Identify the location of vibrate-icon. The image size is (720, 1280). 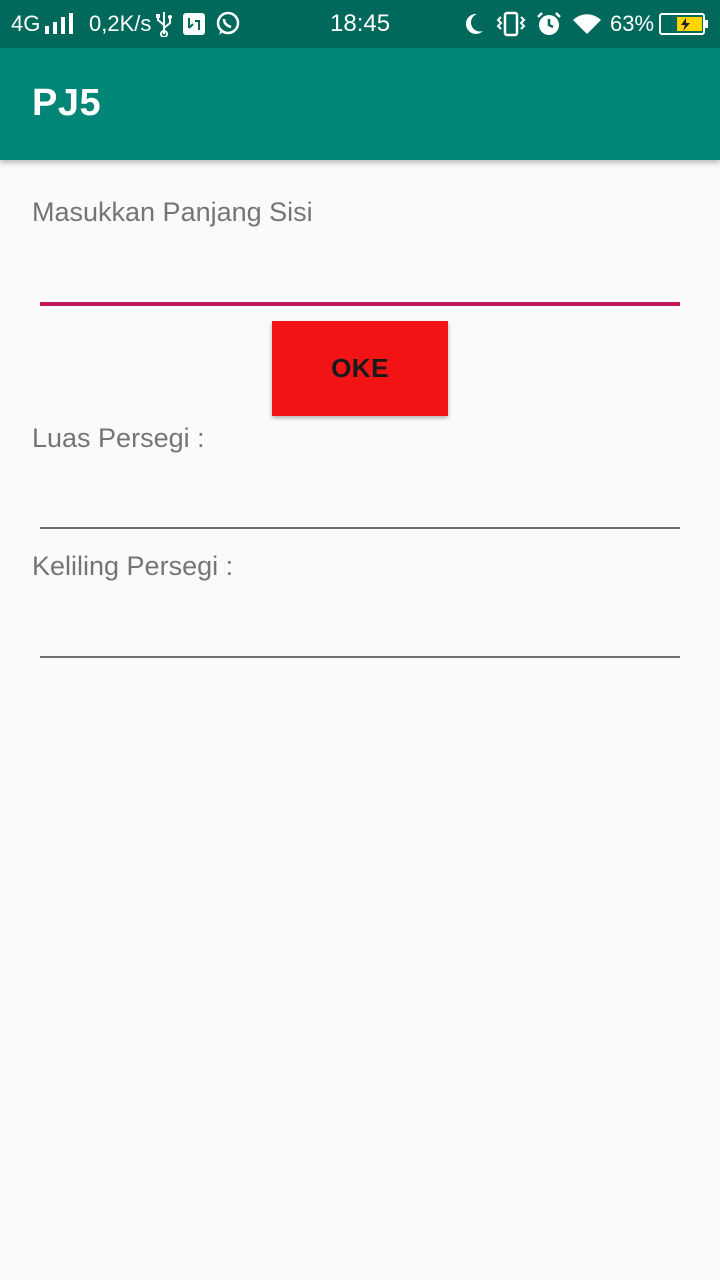
(511, 24).